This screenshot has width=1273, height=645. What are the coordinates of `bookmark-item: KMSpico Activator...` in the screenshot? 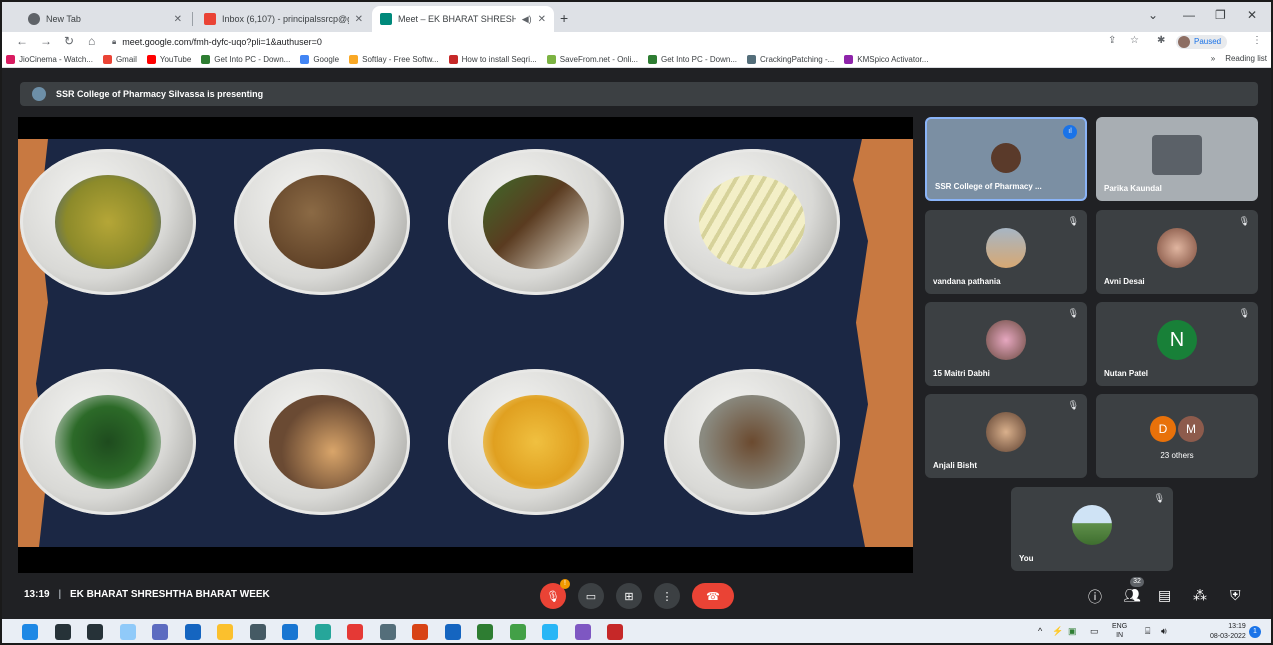 It's located at (886, 59).